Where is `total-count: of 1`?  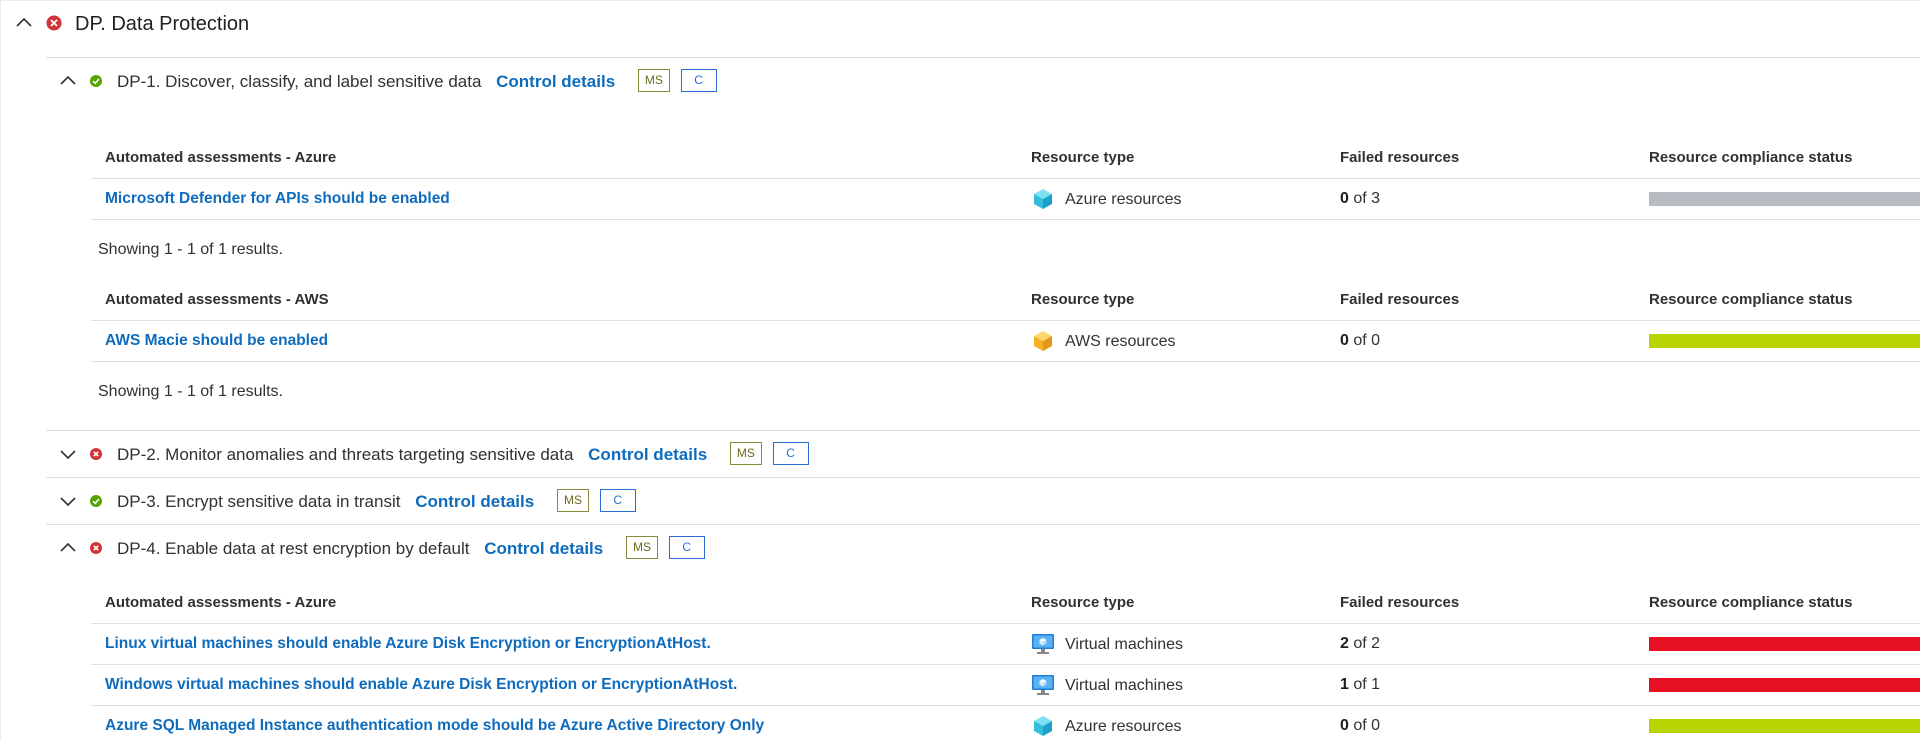 total-count: of 1 is located at coordinates (1367, 684).